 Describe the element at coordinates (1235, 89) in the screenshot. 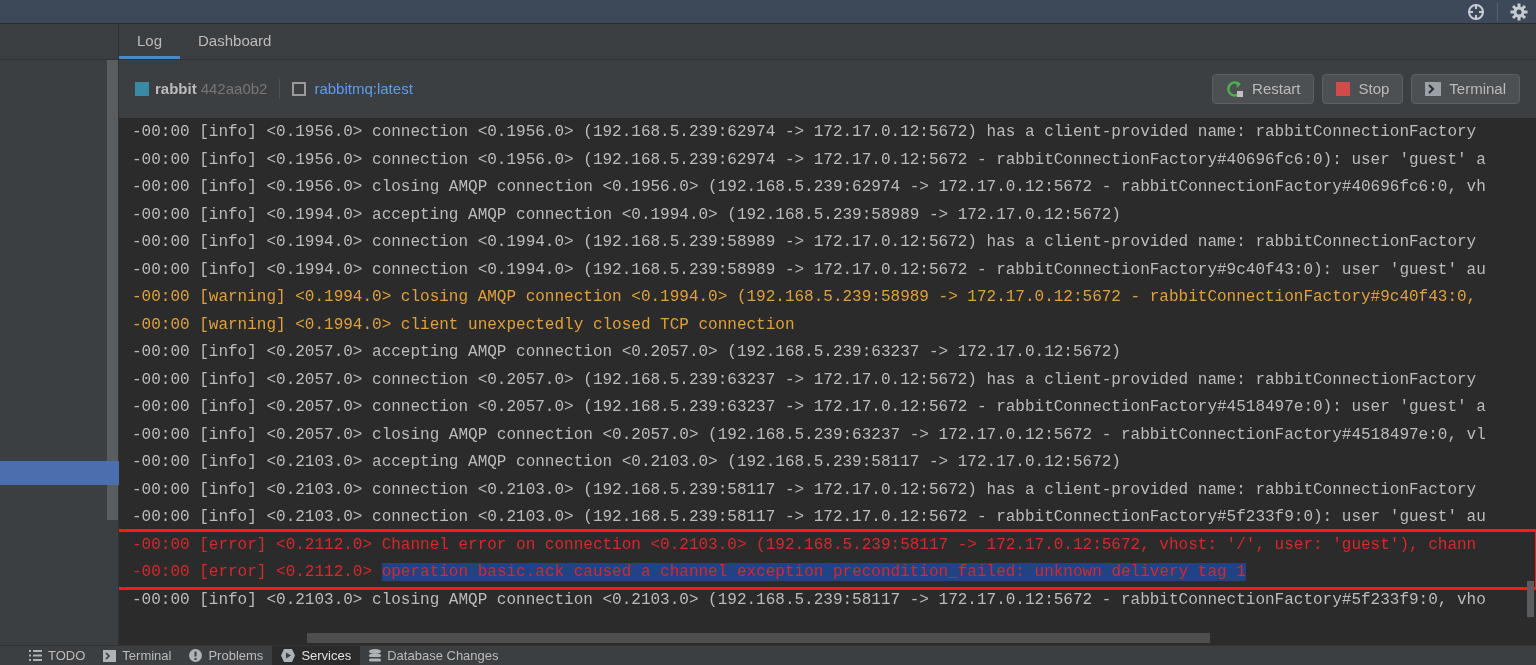

I see `restart-icon` at that location.